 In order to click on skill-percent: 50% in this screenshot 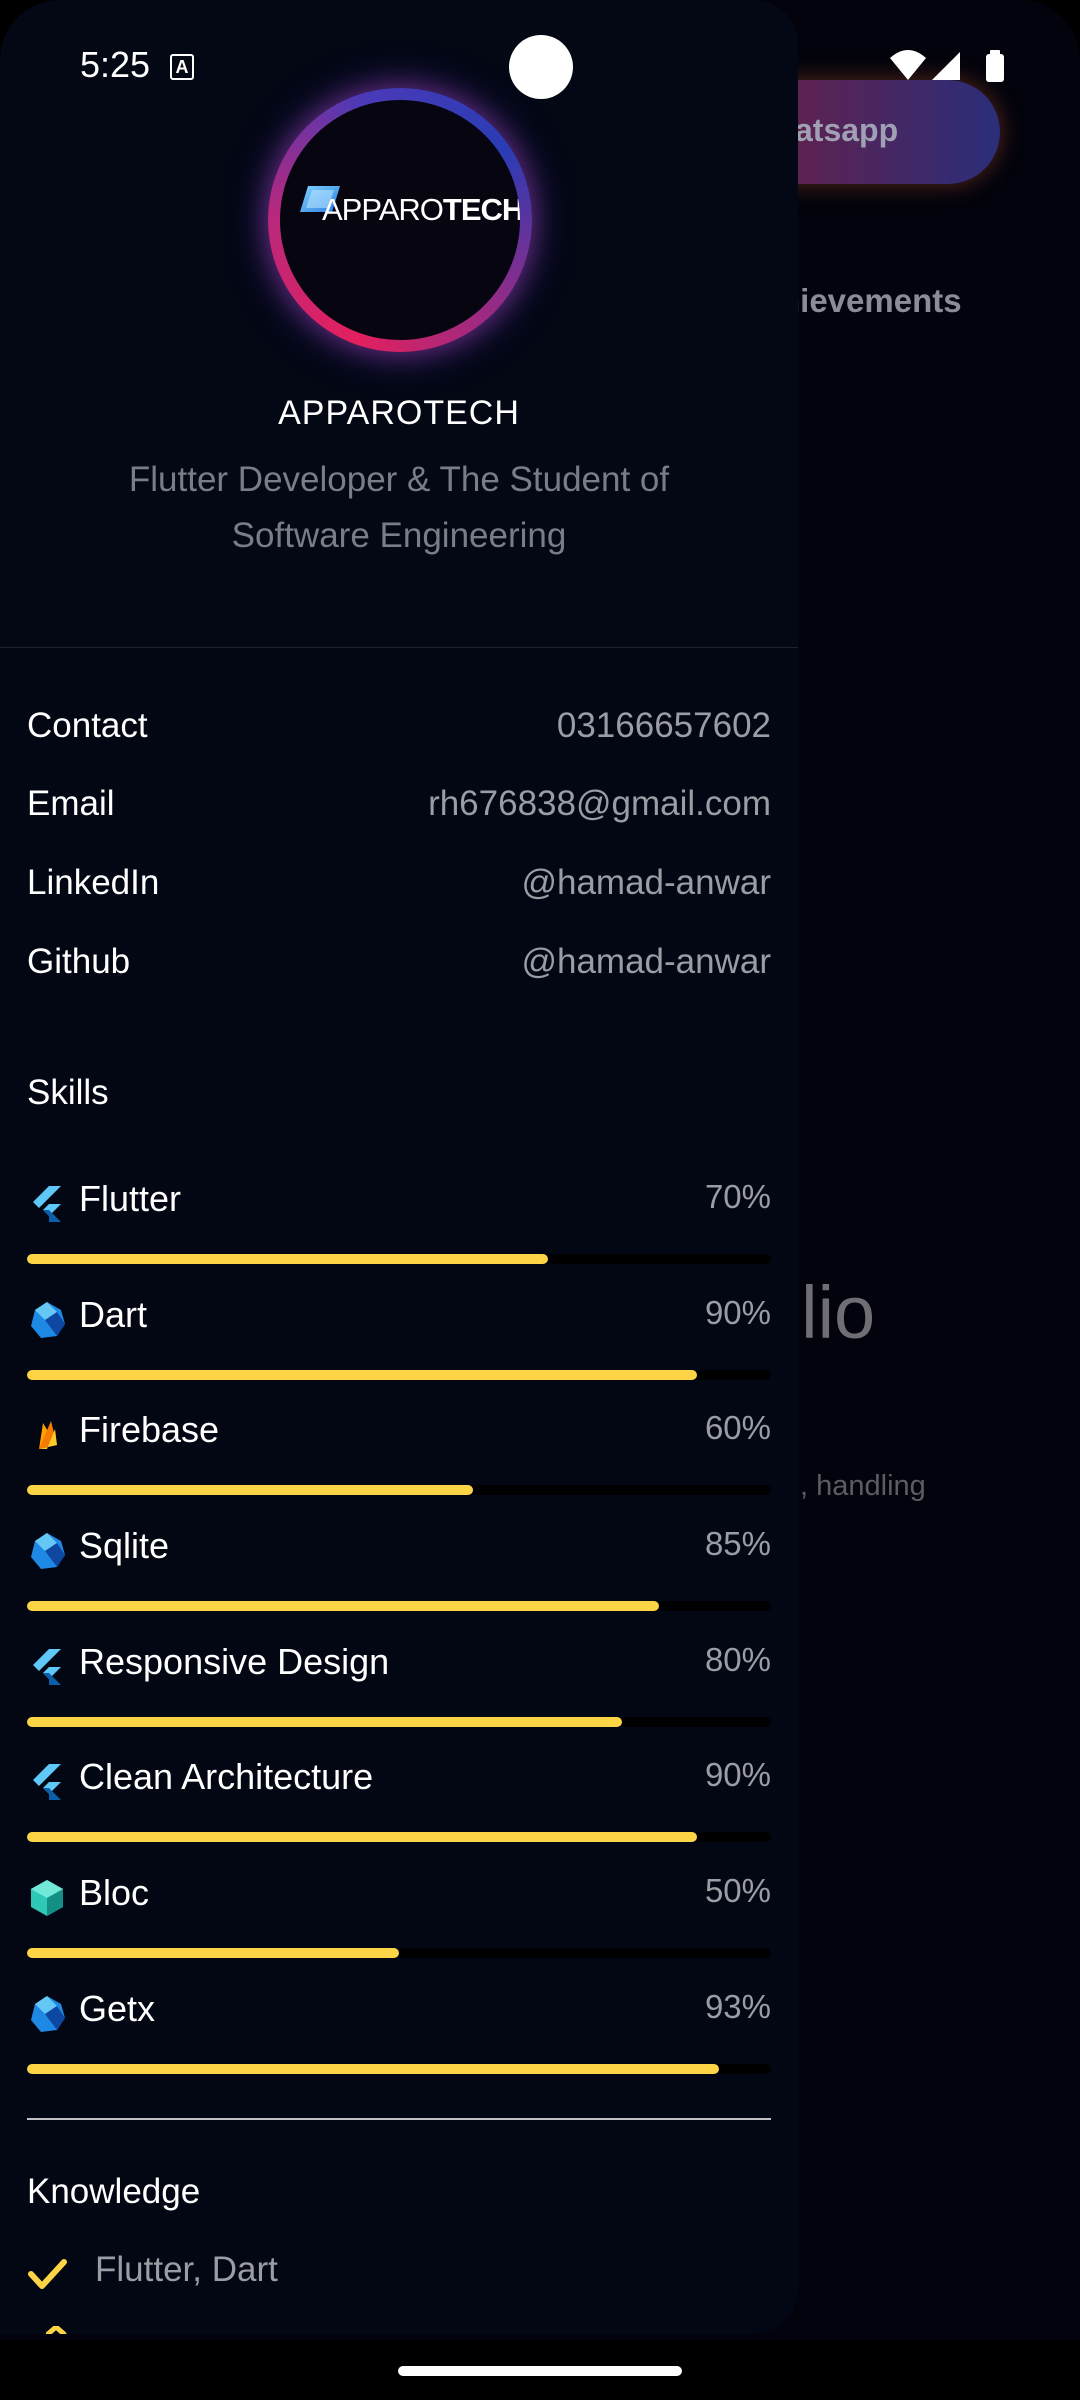, I will do `click(737, 1890)`.